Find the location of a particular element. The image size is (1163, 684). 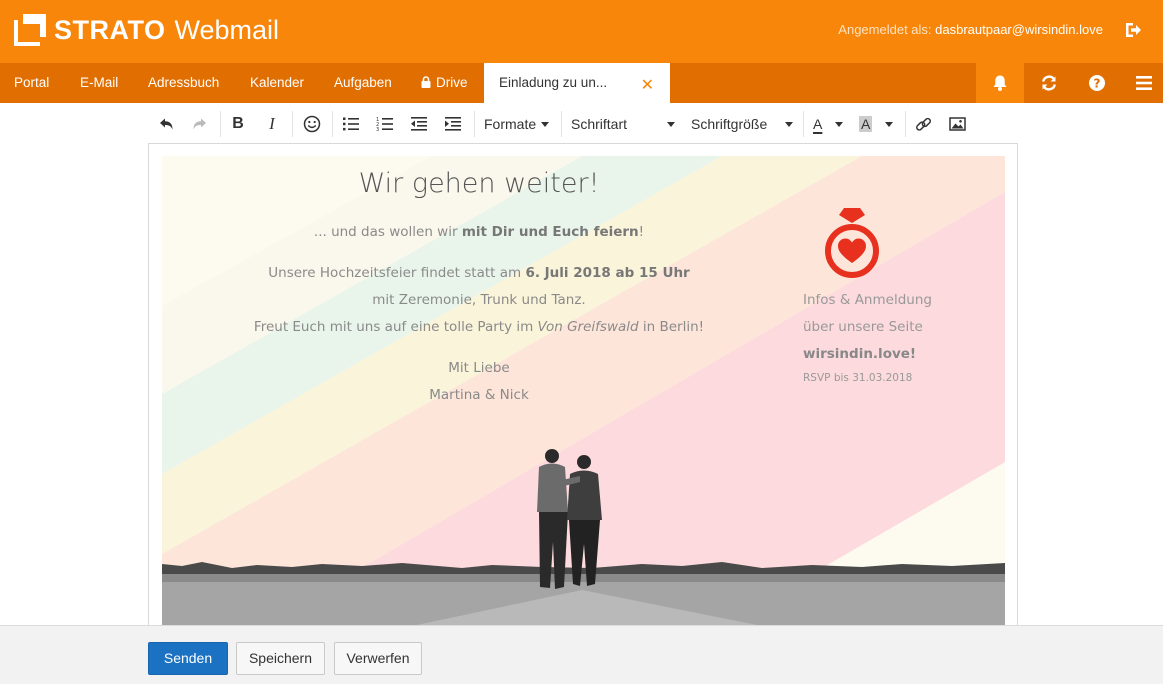

save-button: Speichern is located at coordinates (280, 658).